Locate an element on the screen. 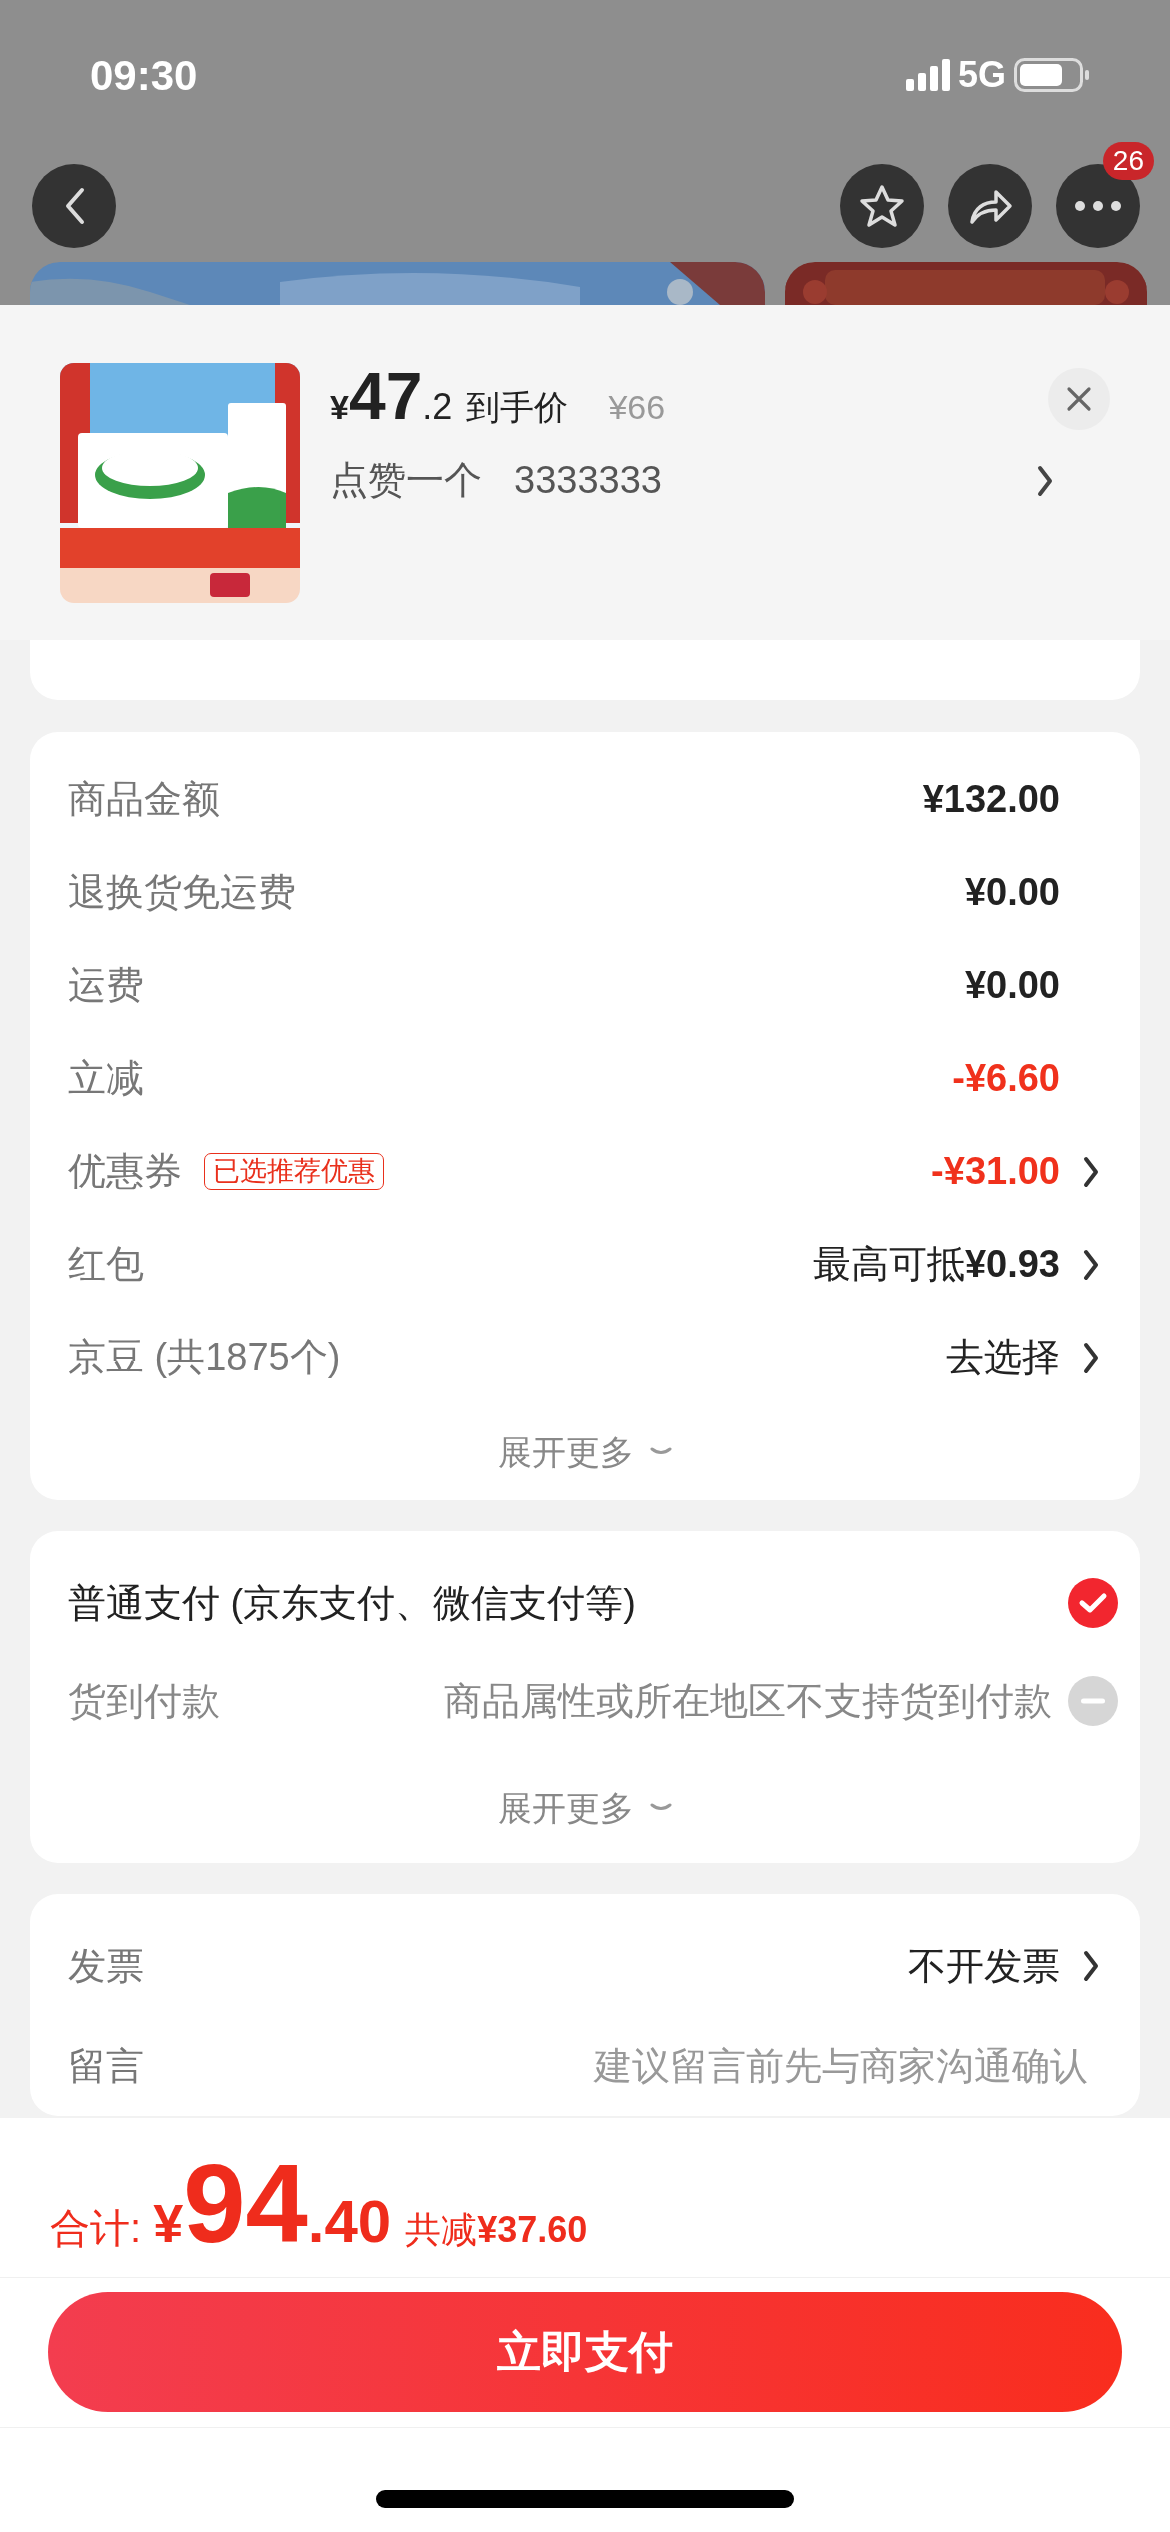 The height and width of the screenshot is (2532, 1170). field-label: 发票 is located at coordinates (106, 1966).